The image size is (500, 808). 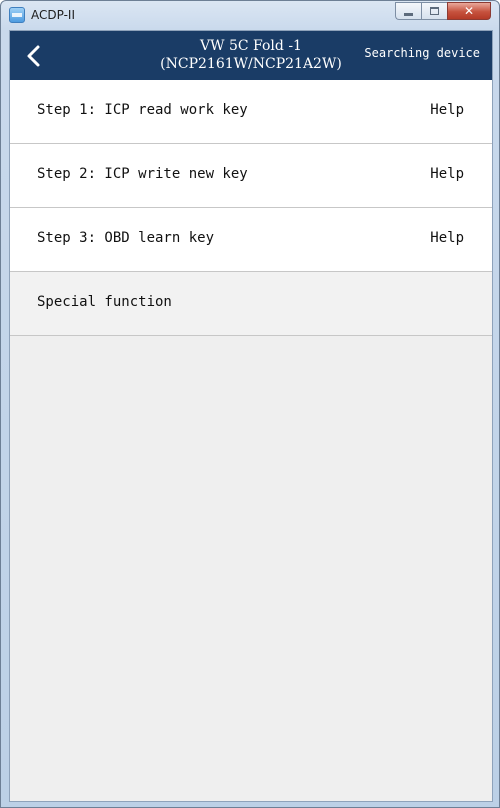 I want to click on maximize-button, so click(x=434, y=11).